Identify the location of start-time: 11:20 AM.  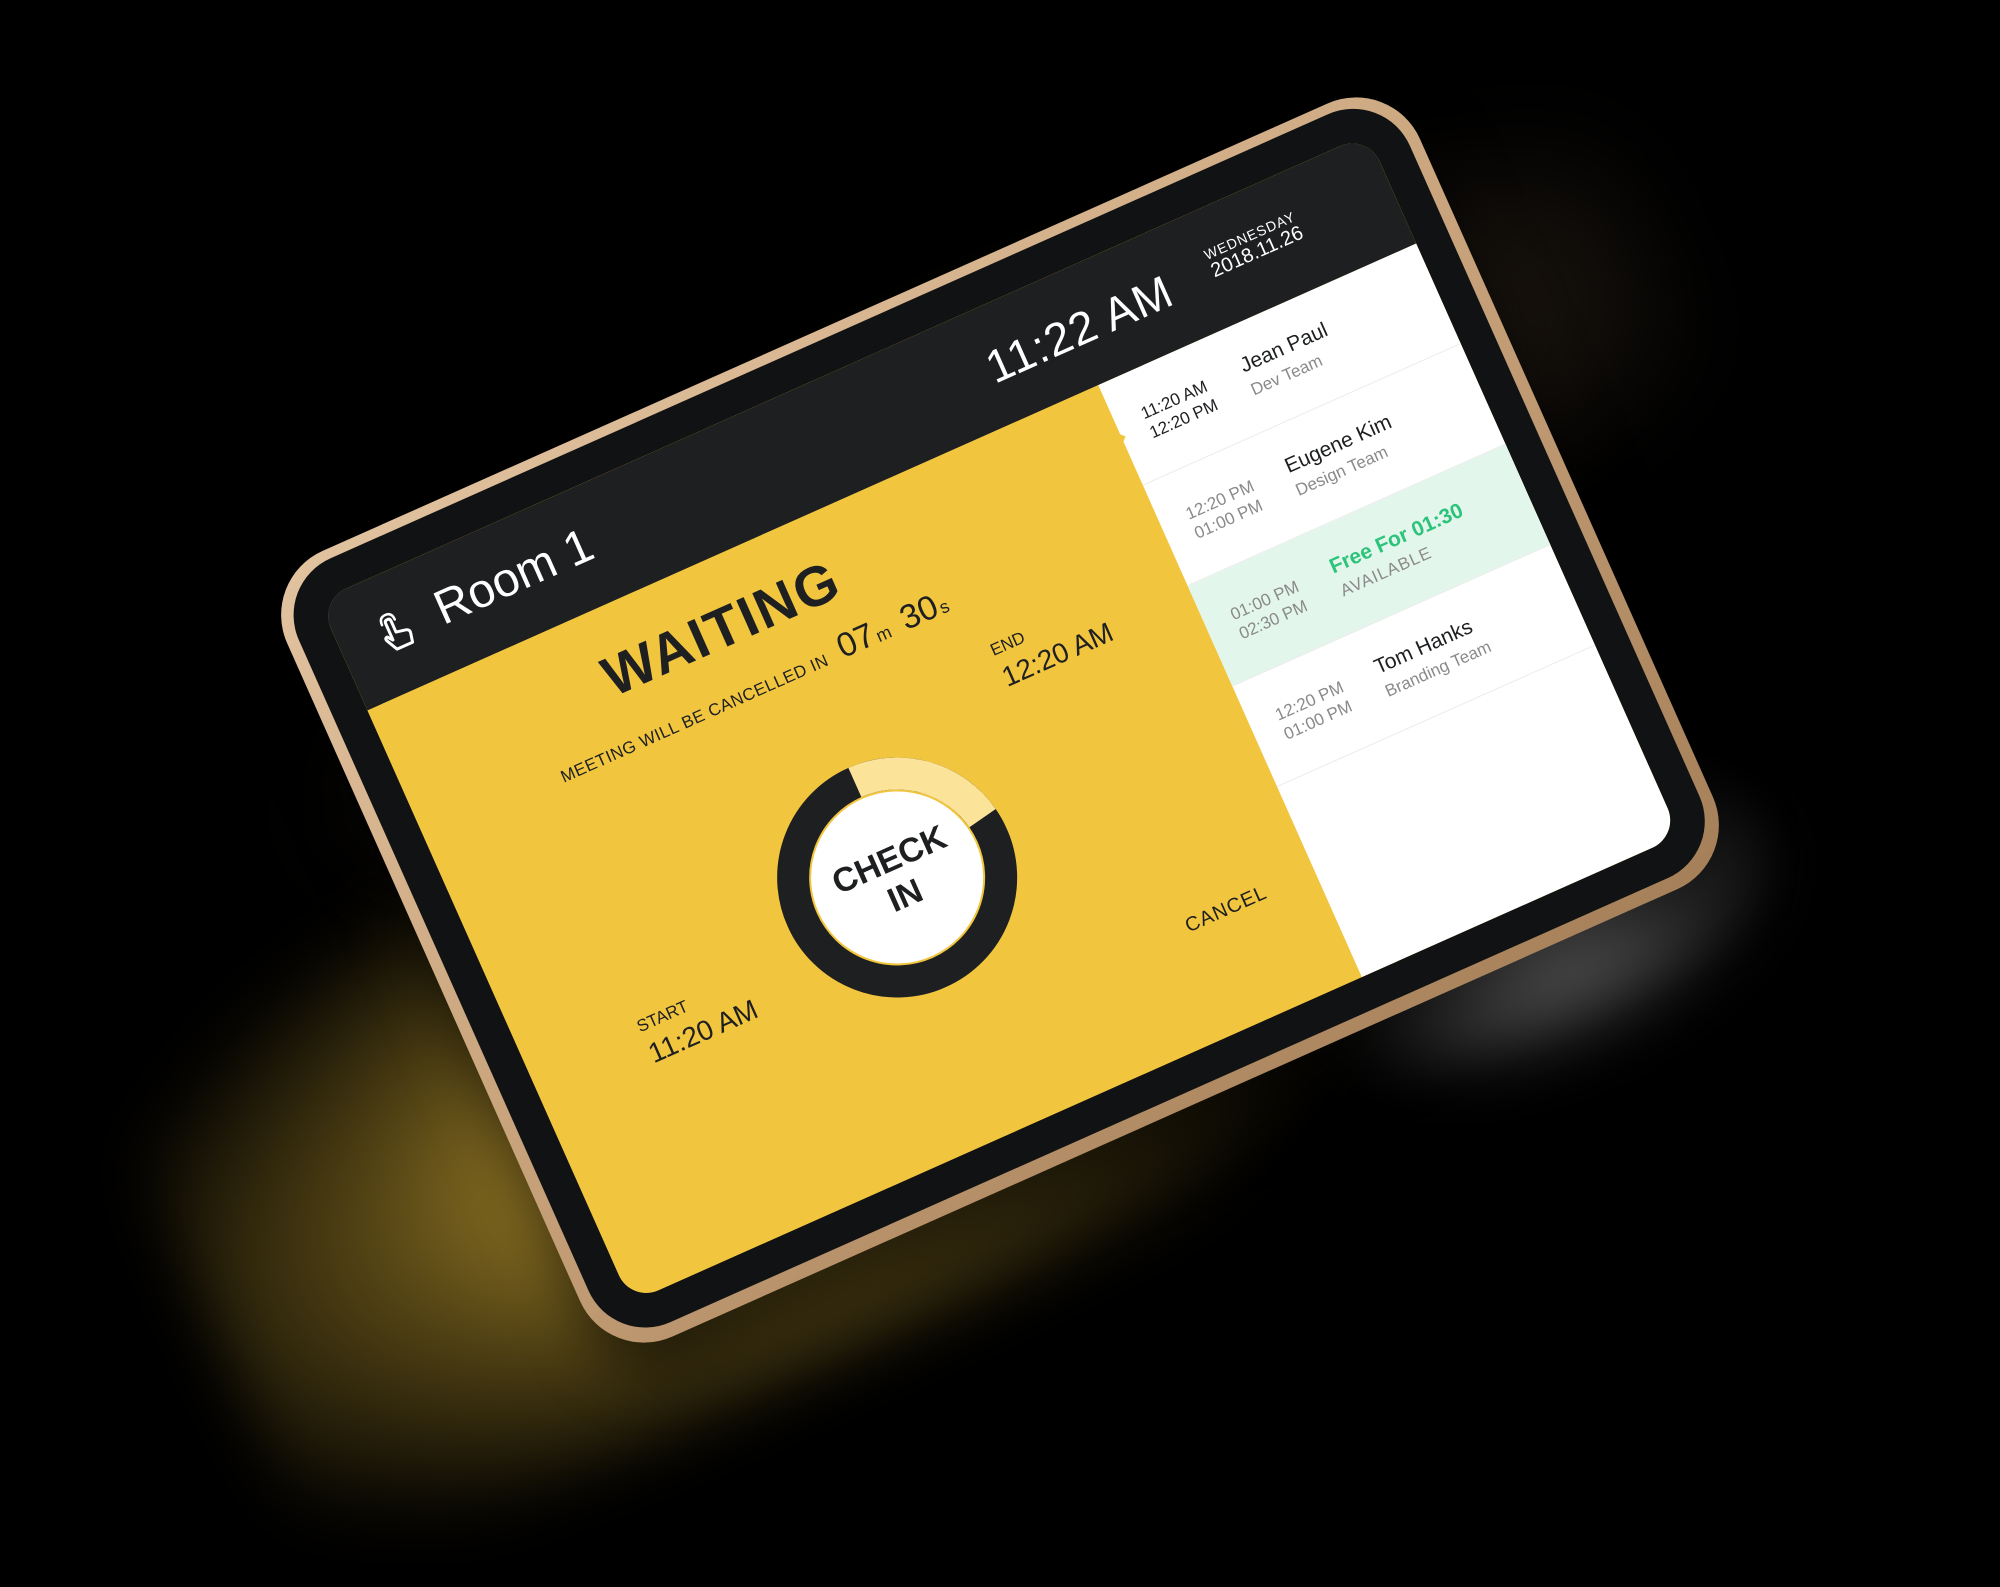
(703, 1031).